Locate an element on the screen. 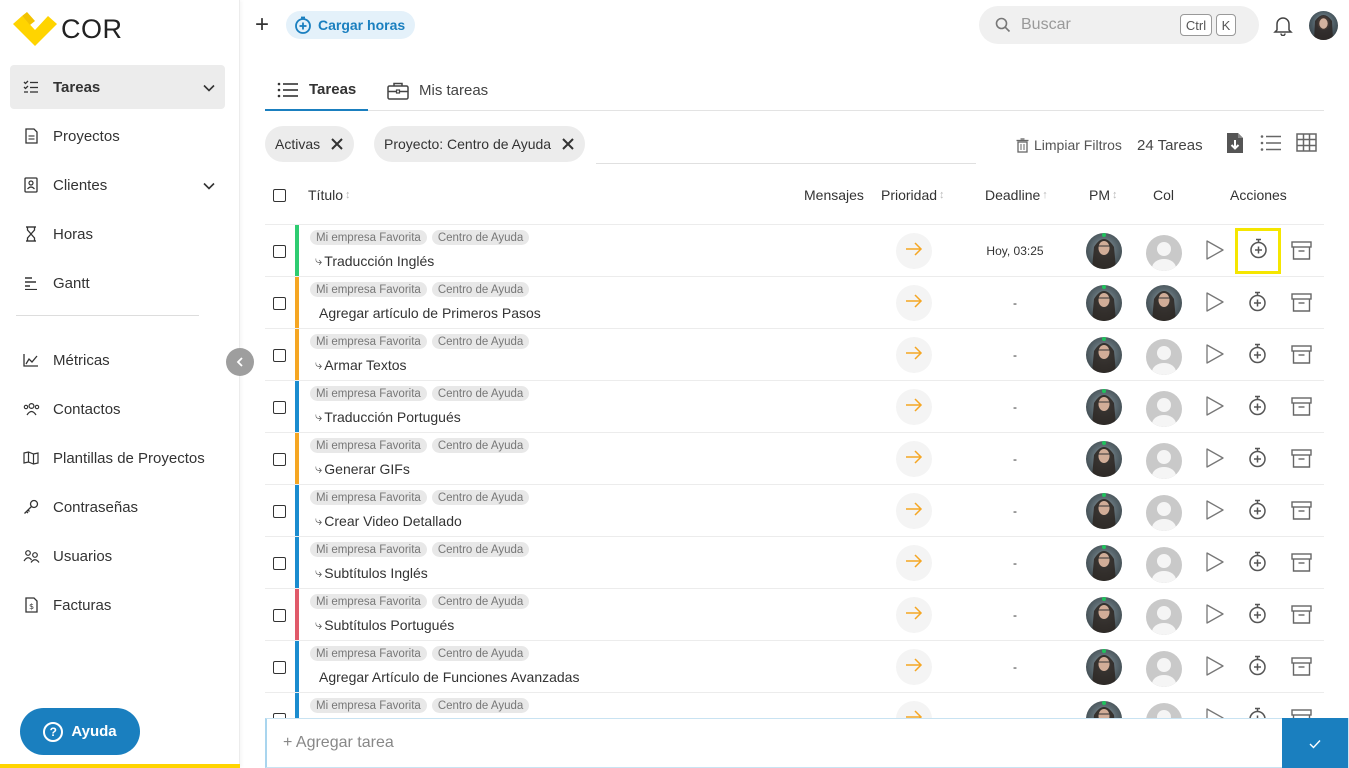 Image resolution: width=1349 pixels, height=768 pixels. task-title: Agregar artículo de Primeros Pasos is located at coordinates (428, 313).